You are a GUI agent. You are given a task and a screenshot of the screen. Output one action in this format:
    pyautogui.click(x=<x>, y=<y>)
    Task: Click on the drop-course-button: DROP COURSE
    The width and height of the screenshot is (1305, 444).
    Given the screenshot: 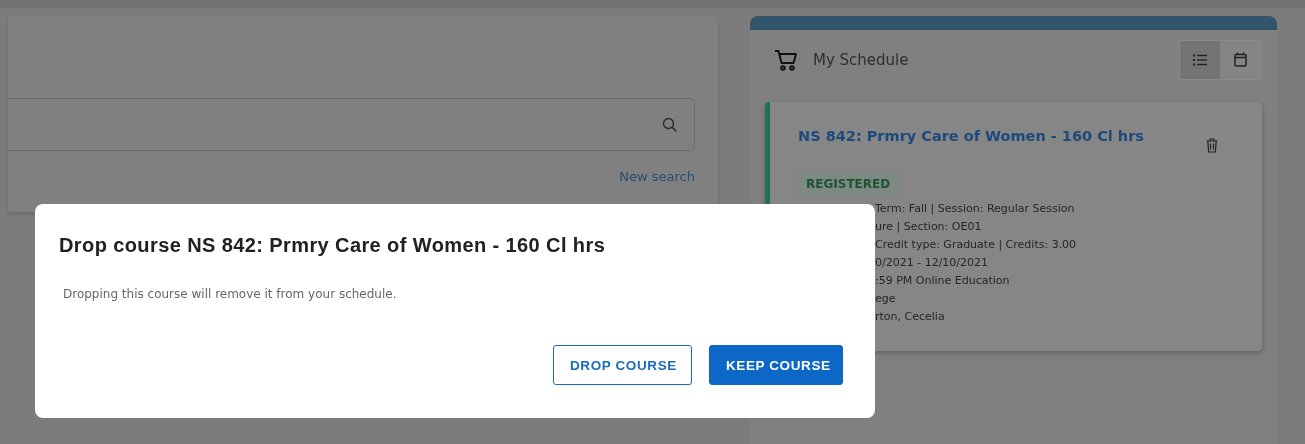 What is the action you would take?
    pyautogui.click(x=622, y=365)
    